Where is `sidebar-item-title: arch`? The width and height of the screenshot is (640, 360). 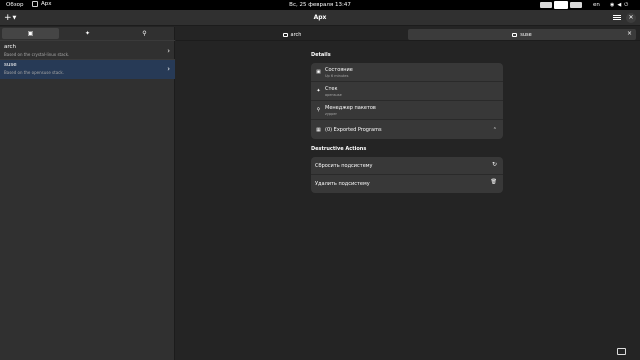
sidebar-item-title: arch is located at coordinates (10, 47).